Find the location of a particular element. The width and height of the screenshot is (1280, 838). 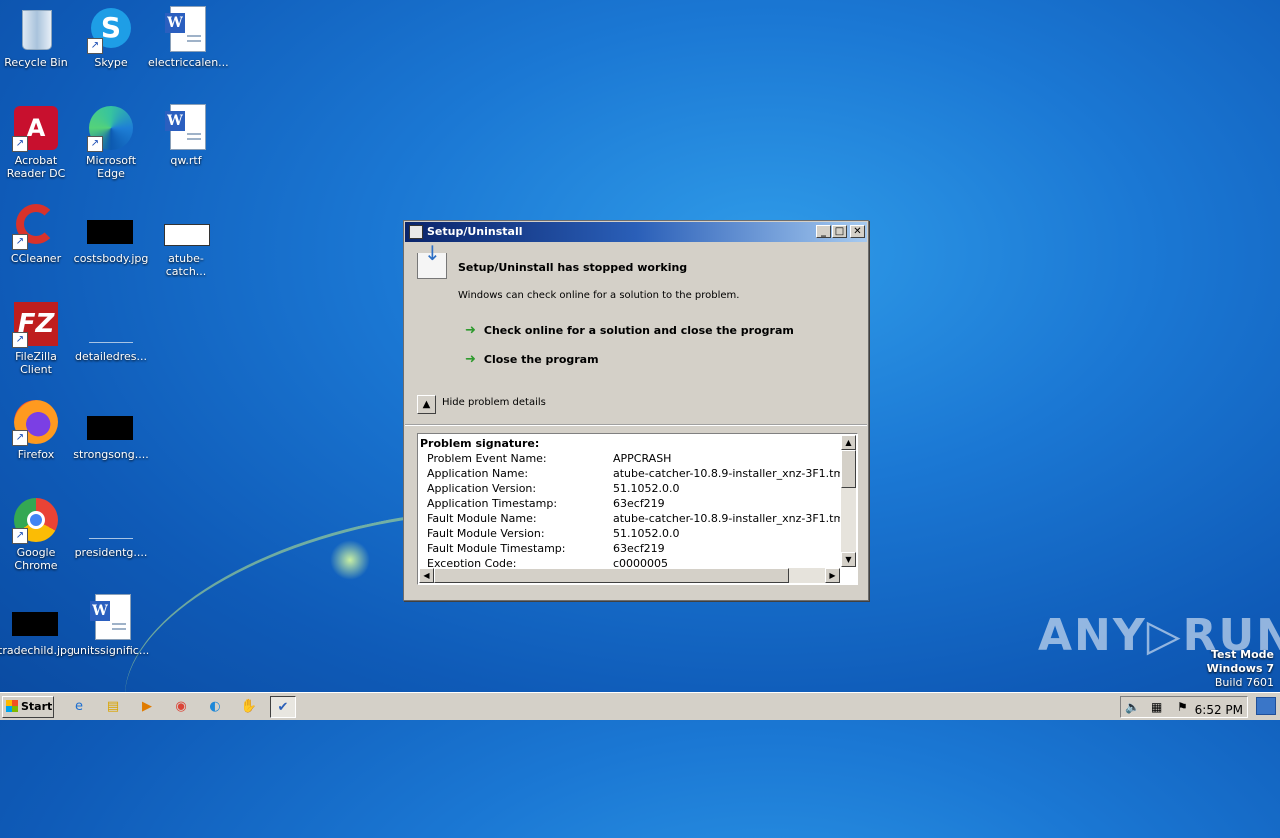

desktop-icon-chrome: ↗ Google Chrome is located at coordinates (37, 534).